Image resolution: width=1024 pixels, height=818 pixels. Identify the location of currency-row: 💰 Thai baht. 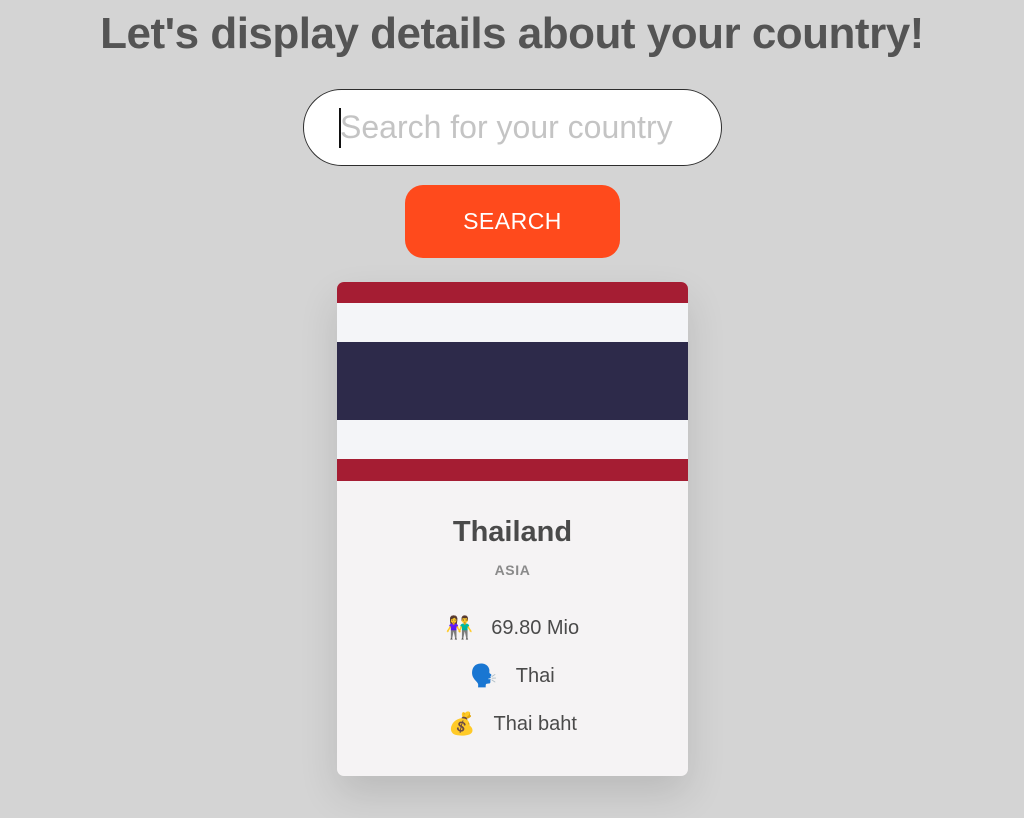
(512, 724).